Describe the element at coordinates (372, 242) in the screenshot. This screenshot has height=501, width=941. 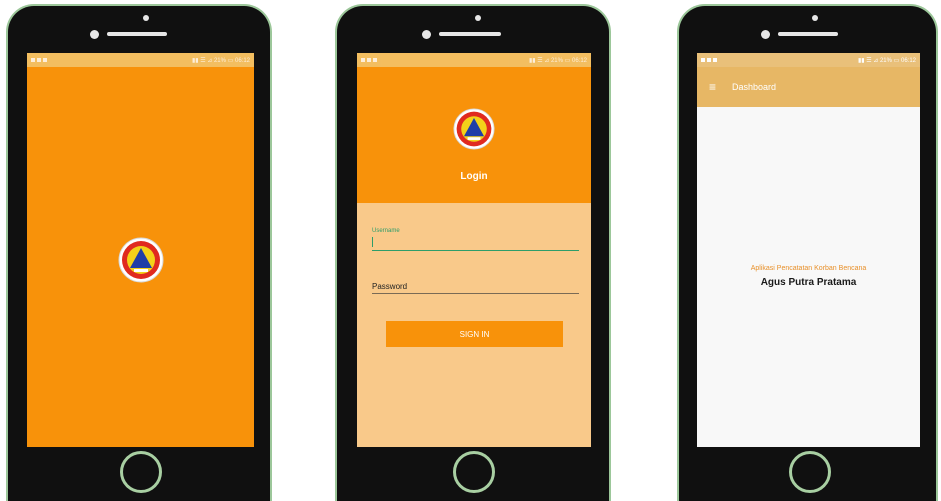
I see `text-cursor` at that location.